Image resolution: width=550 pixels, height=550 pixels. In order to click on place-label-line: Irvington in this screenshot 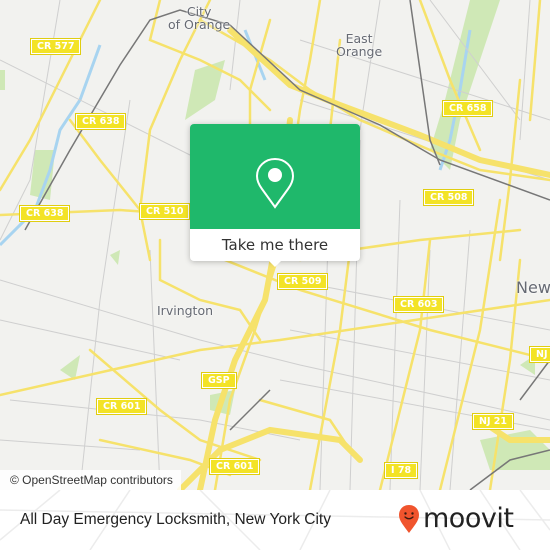, I will do `click(185, 310)`.